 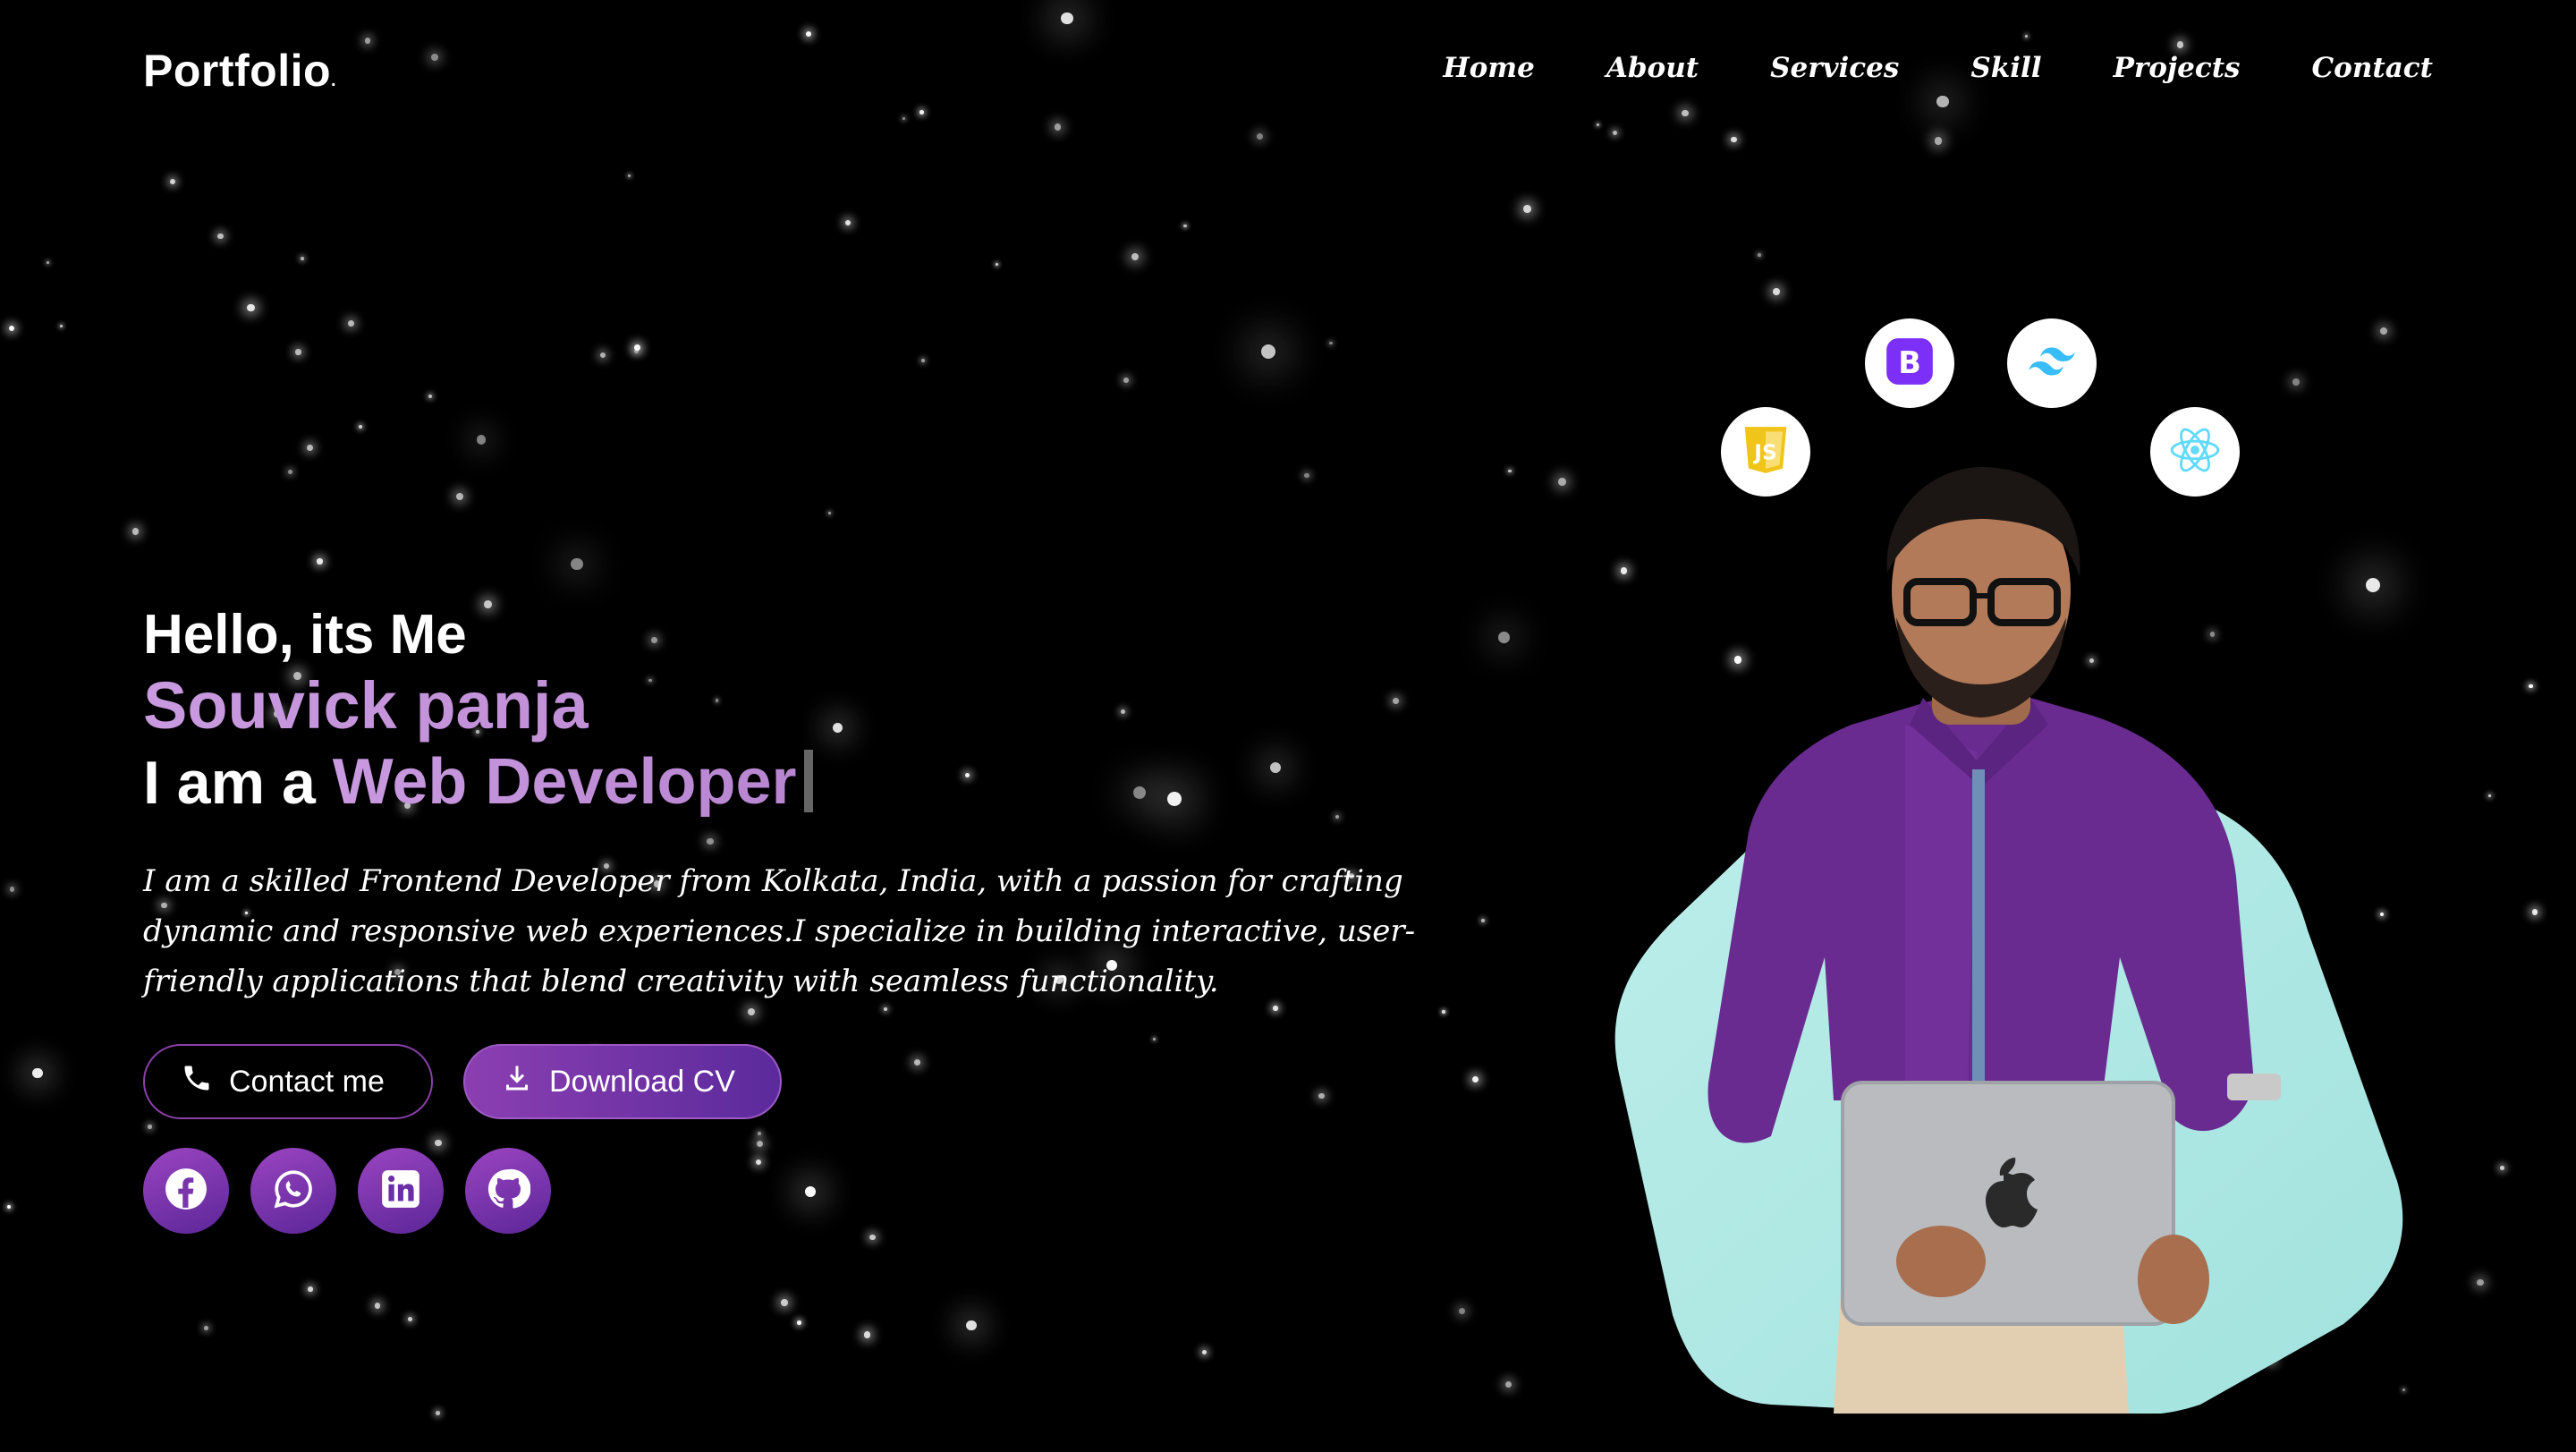 I want to click on react-badge, so click(x=2195, y=452).